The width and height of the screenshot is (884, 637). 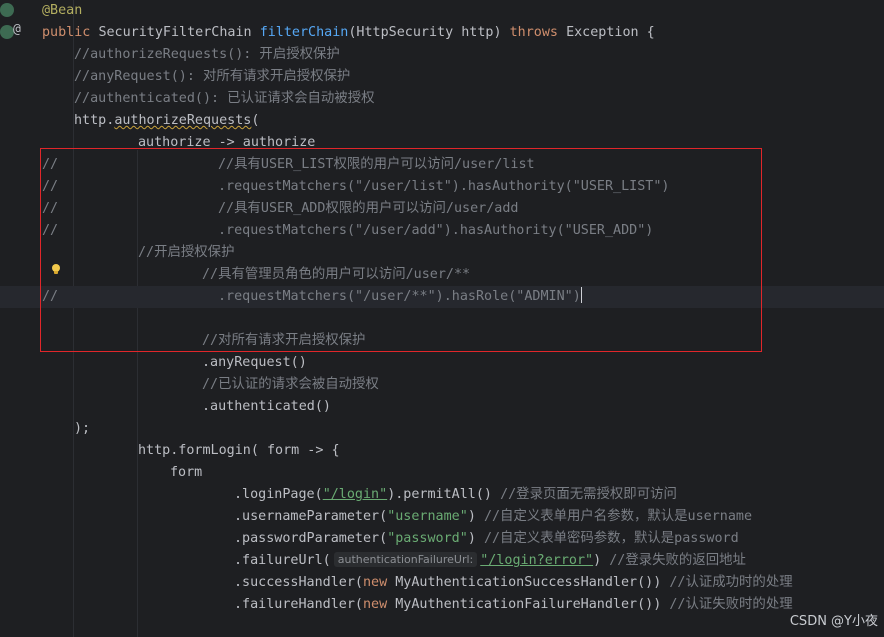 I want to click on params: (HttpSecurity http), so click(x=425, y=32).